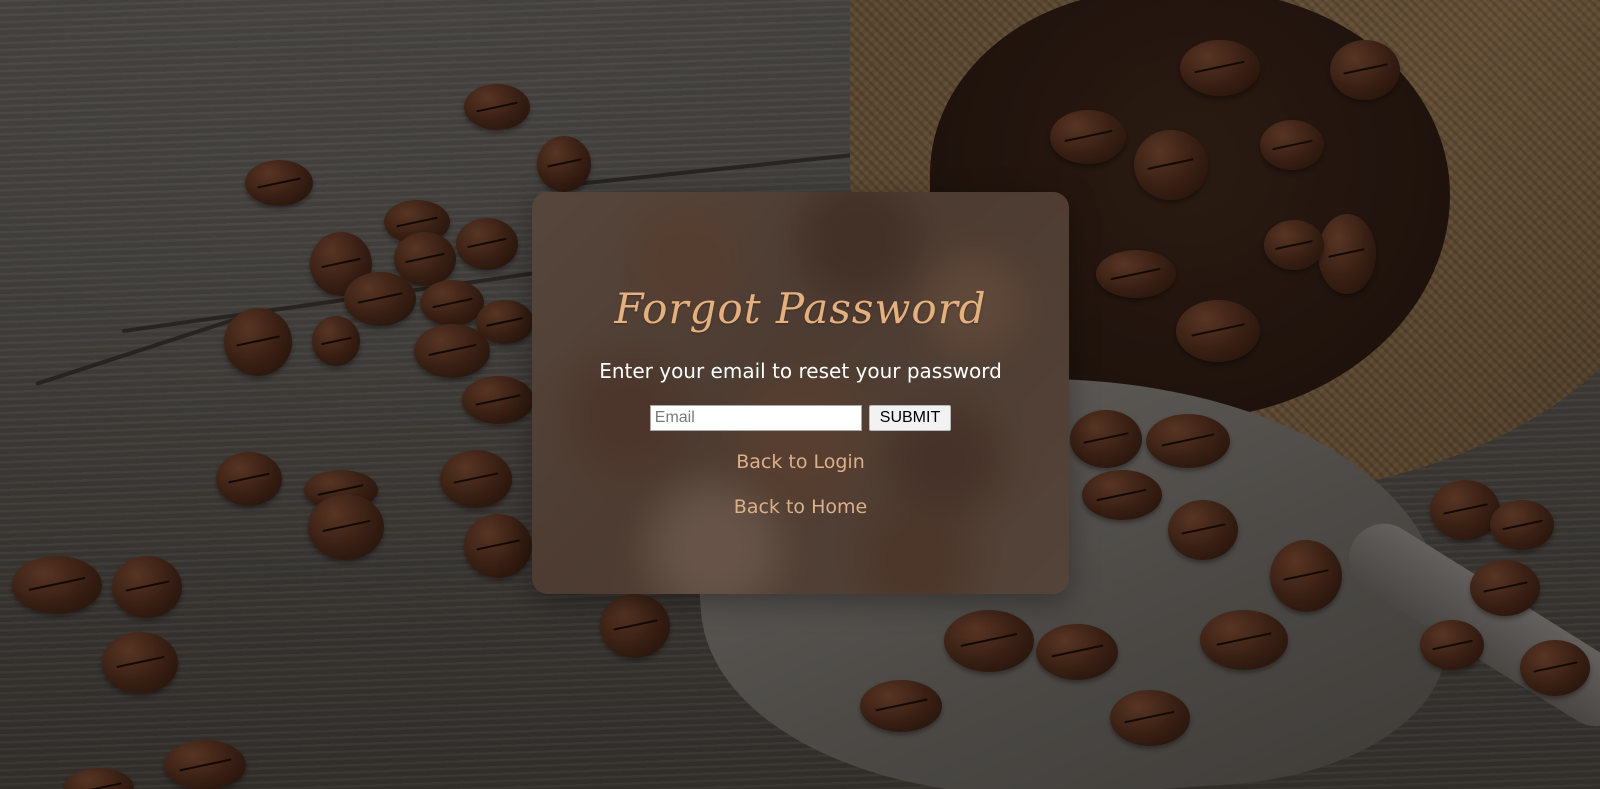  Describe the element at coordinates (800, 507) in the screenshot. I see `back-to-home-link: Back to Home` at that location.